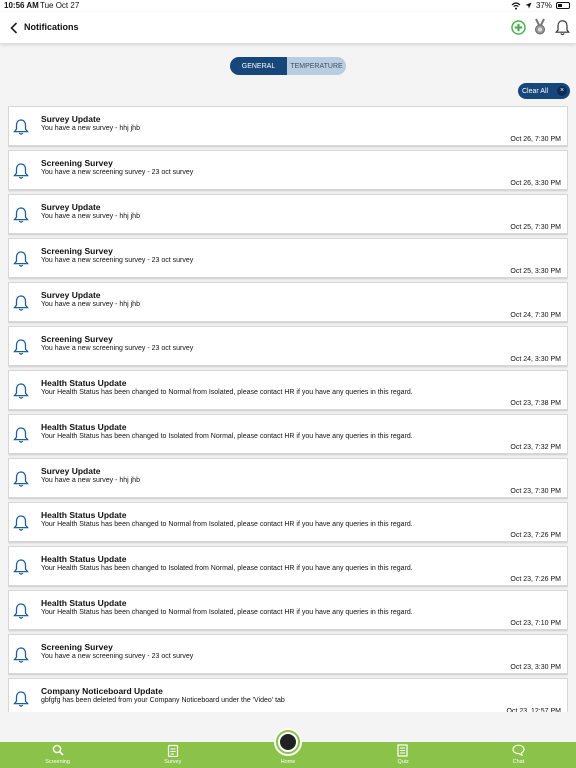 The image size is (576, 768). I want to click on badge-button, so click(540, 27).